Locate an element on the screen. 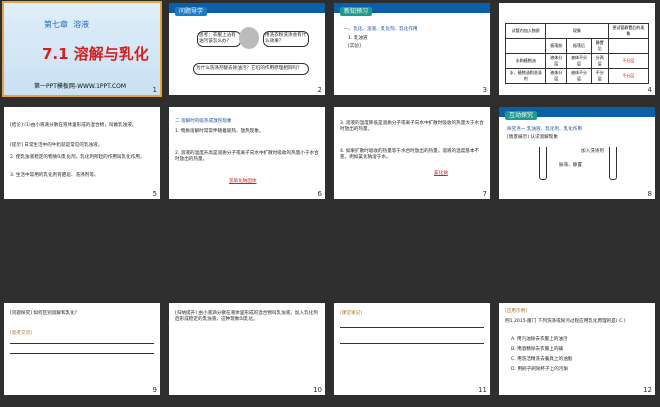  slide-number: 6 is located at coordinates (319, 194).